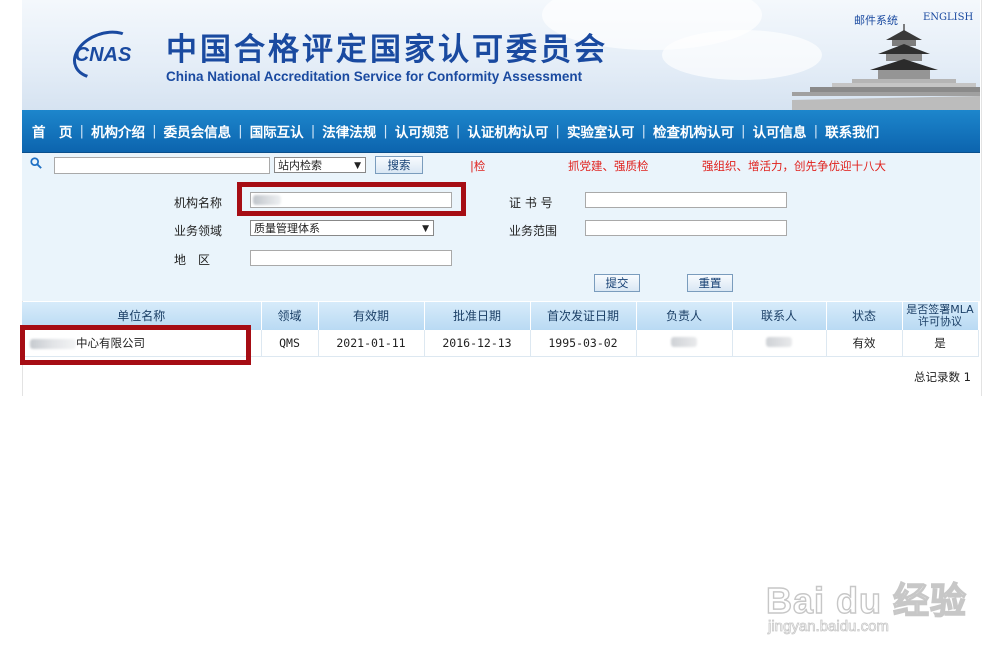 This screenshot has width=1000, height=662. I want to click on region-label: 地 区, so click(192, 260).